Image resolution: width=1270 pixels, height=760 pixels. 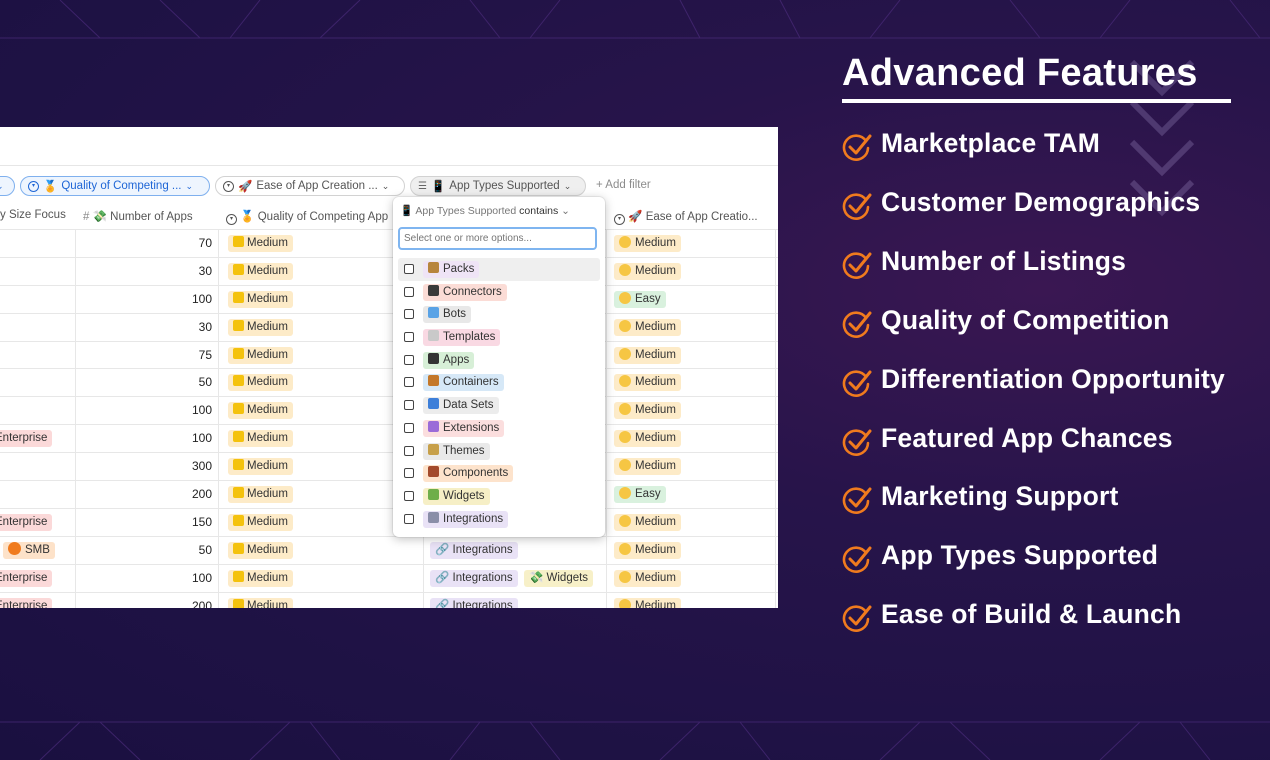 What do you see at coordinates (389, 439) in the screenshot?
I see `table-row: Enterprise 100 Medium Medium` at bounding box center [389, 439].